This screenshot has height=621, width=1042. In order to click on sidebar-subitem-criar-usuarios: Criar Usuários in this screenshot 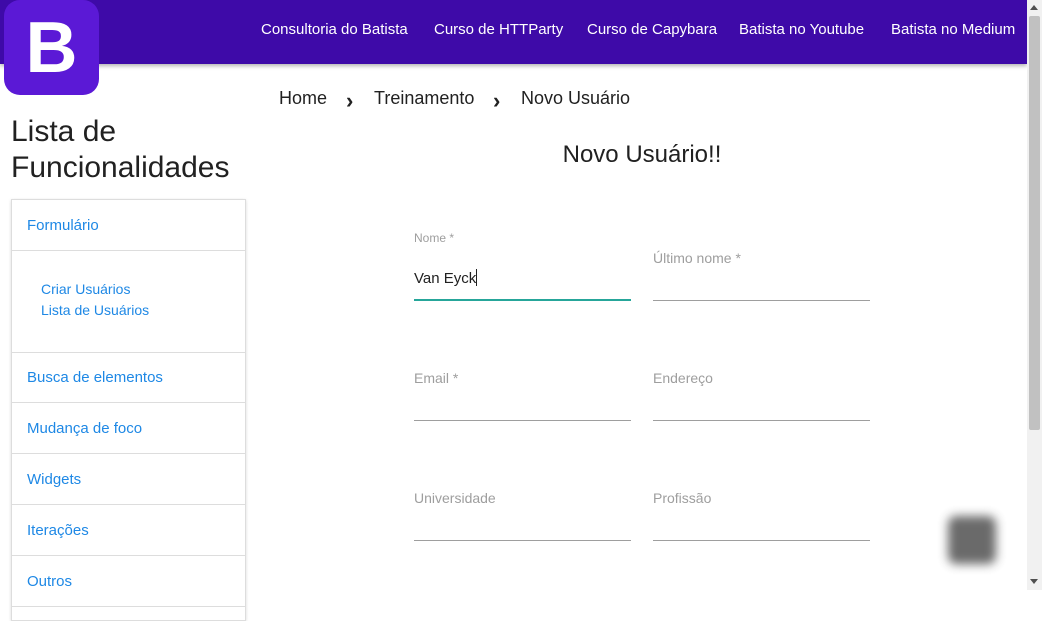, I will do `click(85, 289)`.